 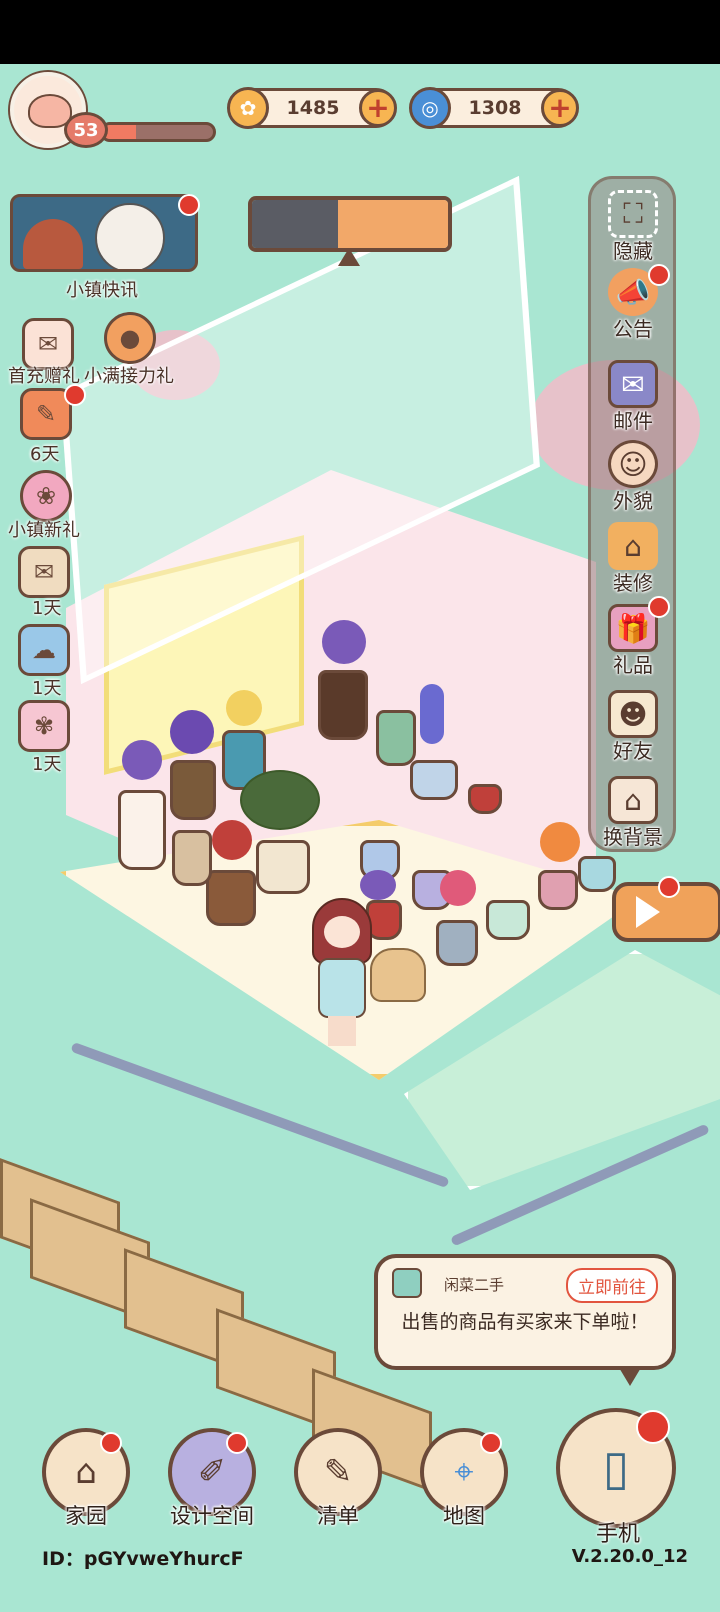 I want to click on gem-icon: ◎, so click(x=430, y=108).